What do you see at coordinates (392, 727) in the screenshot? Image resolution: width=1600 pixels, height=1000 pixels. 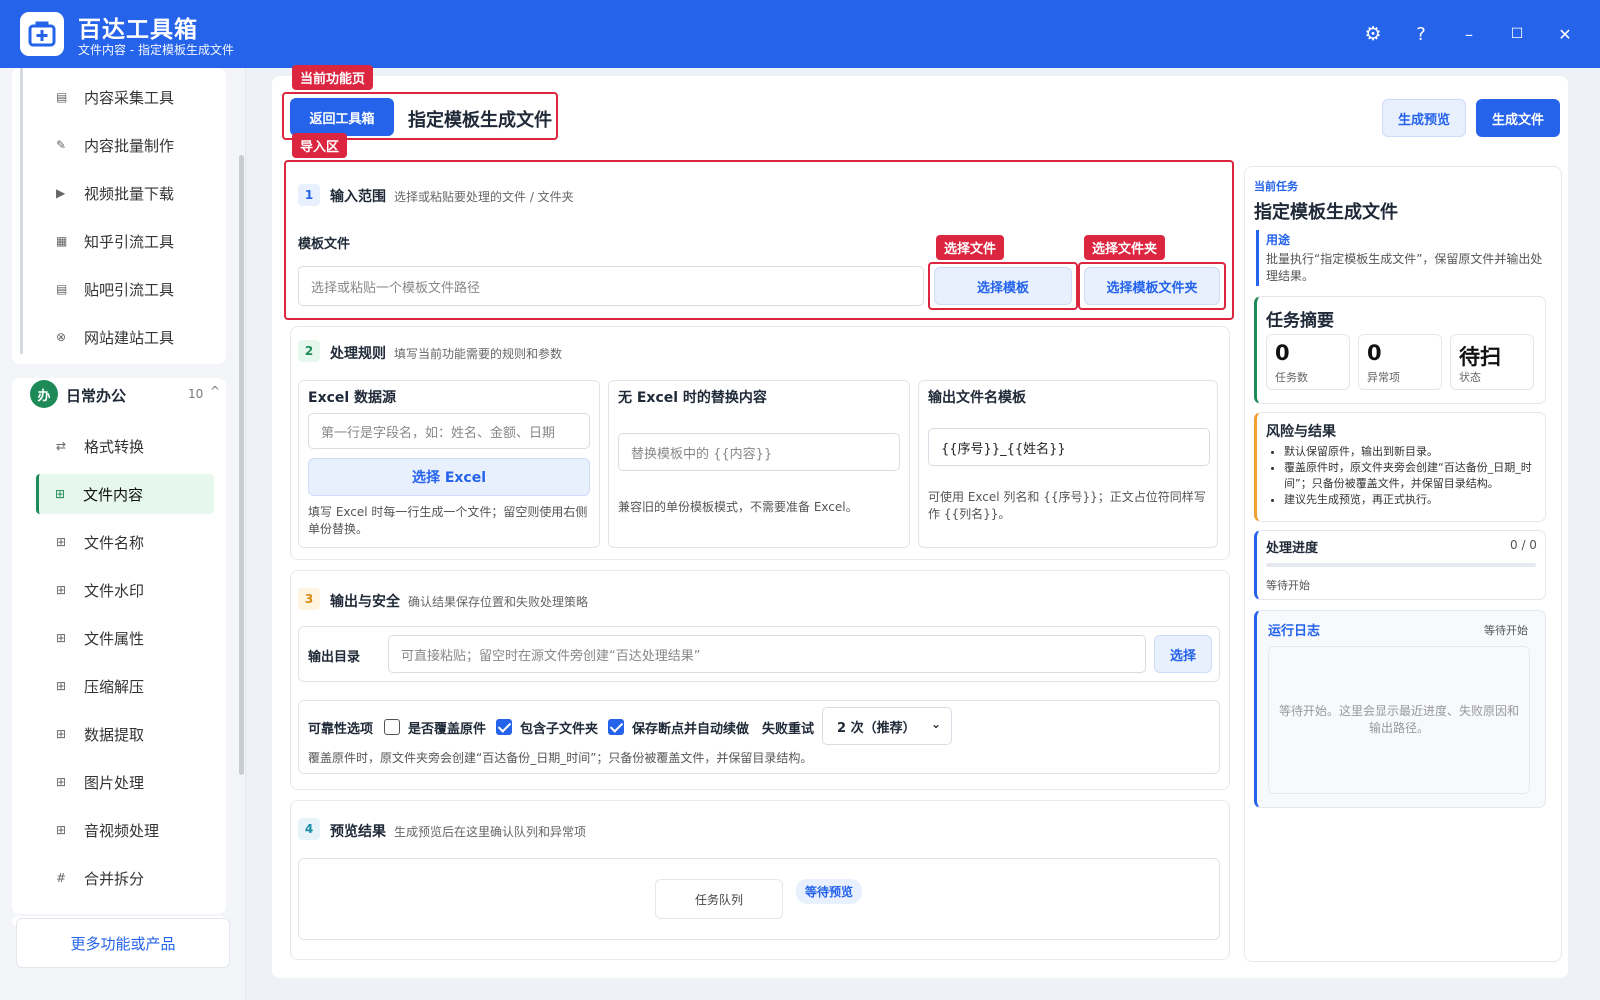 I see `overwrite-checkbox` at bounding box center [392, 727].